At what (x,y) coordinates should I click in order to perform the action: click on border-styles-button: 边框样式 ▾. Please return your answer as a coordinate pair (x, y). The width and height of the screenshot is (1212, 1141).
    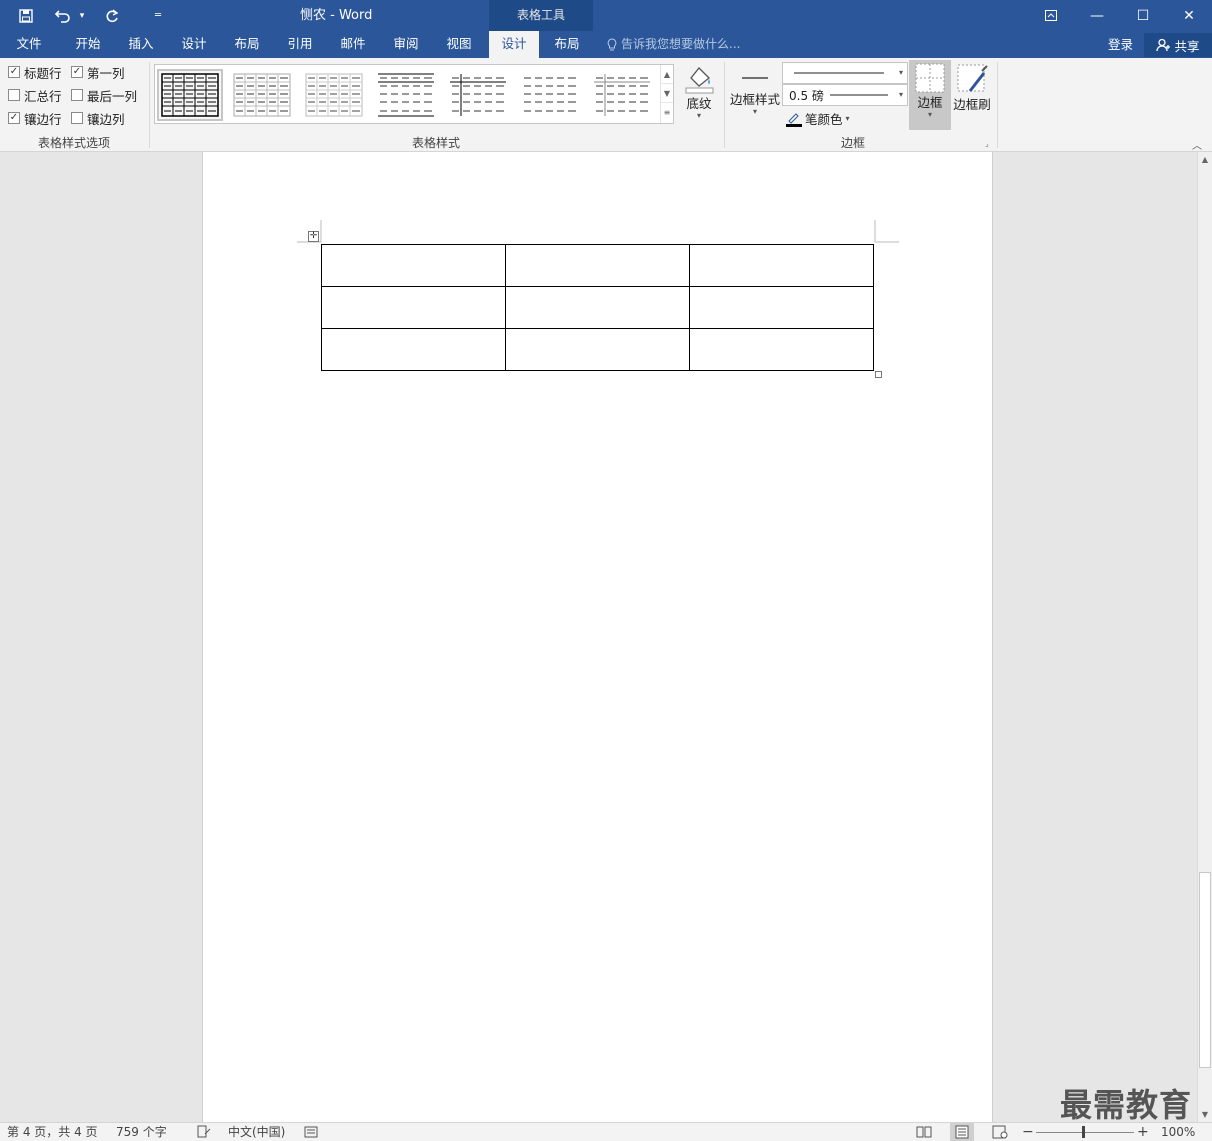
    Looking at the image, I should click on (755, 91).